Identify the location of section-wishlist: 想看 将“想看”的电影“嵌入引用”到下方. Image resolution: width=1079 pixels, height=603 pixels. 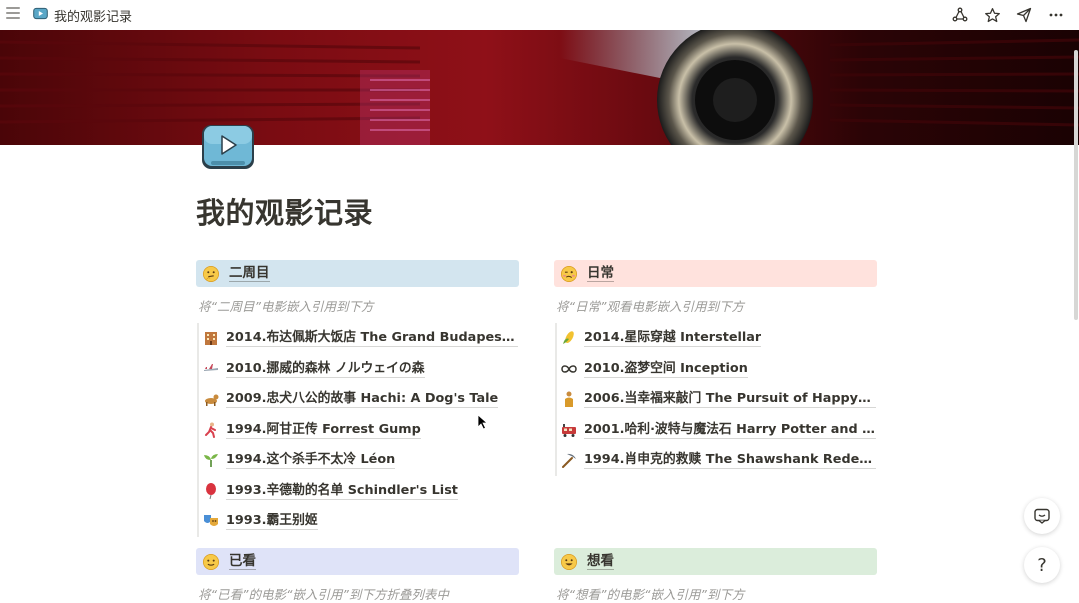
(715, 575).